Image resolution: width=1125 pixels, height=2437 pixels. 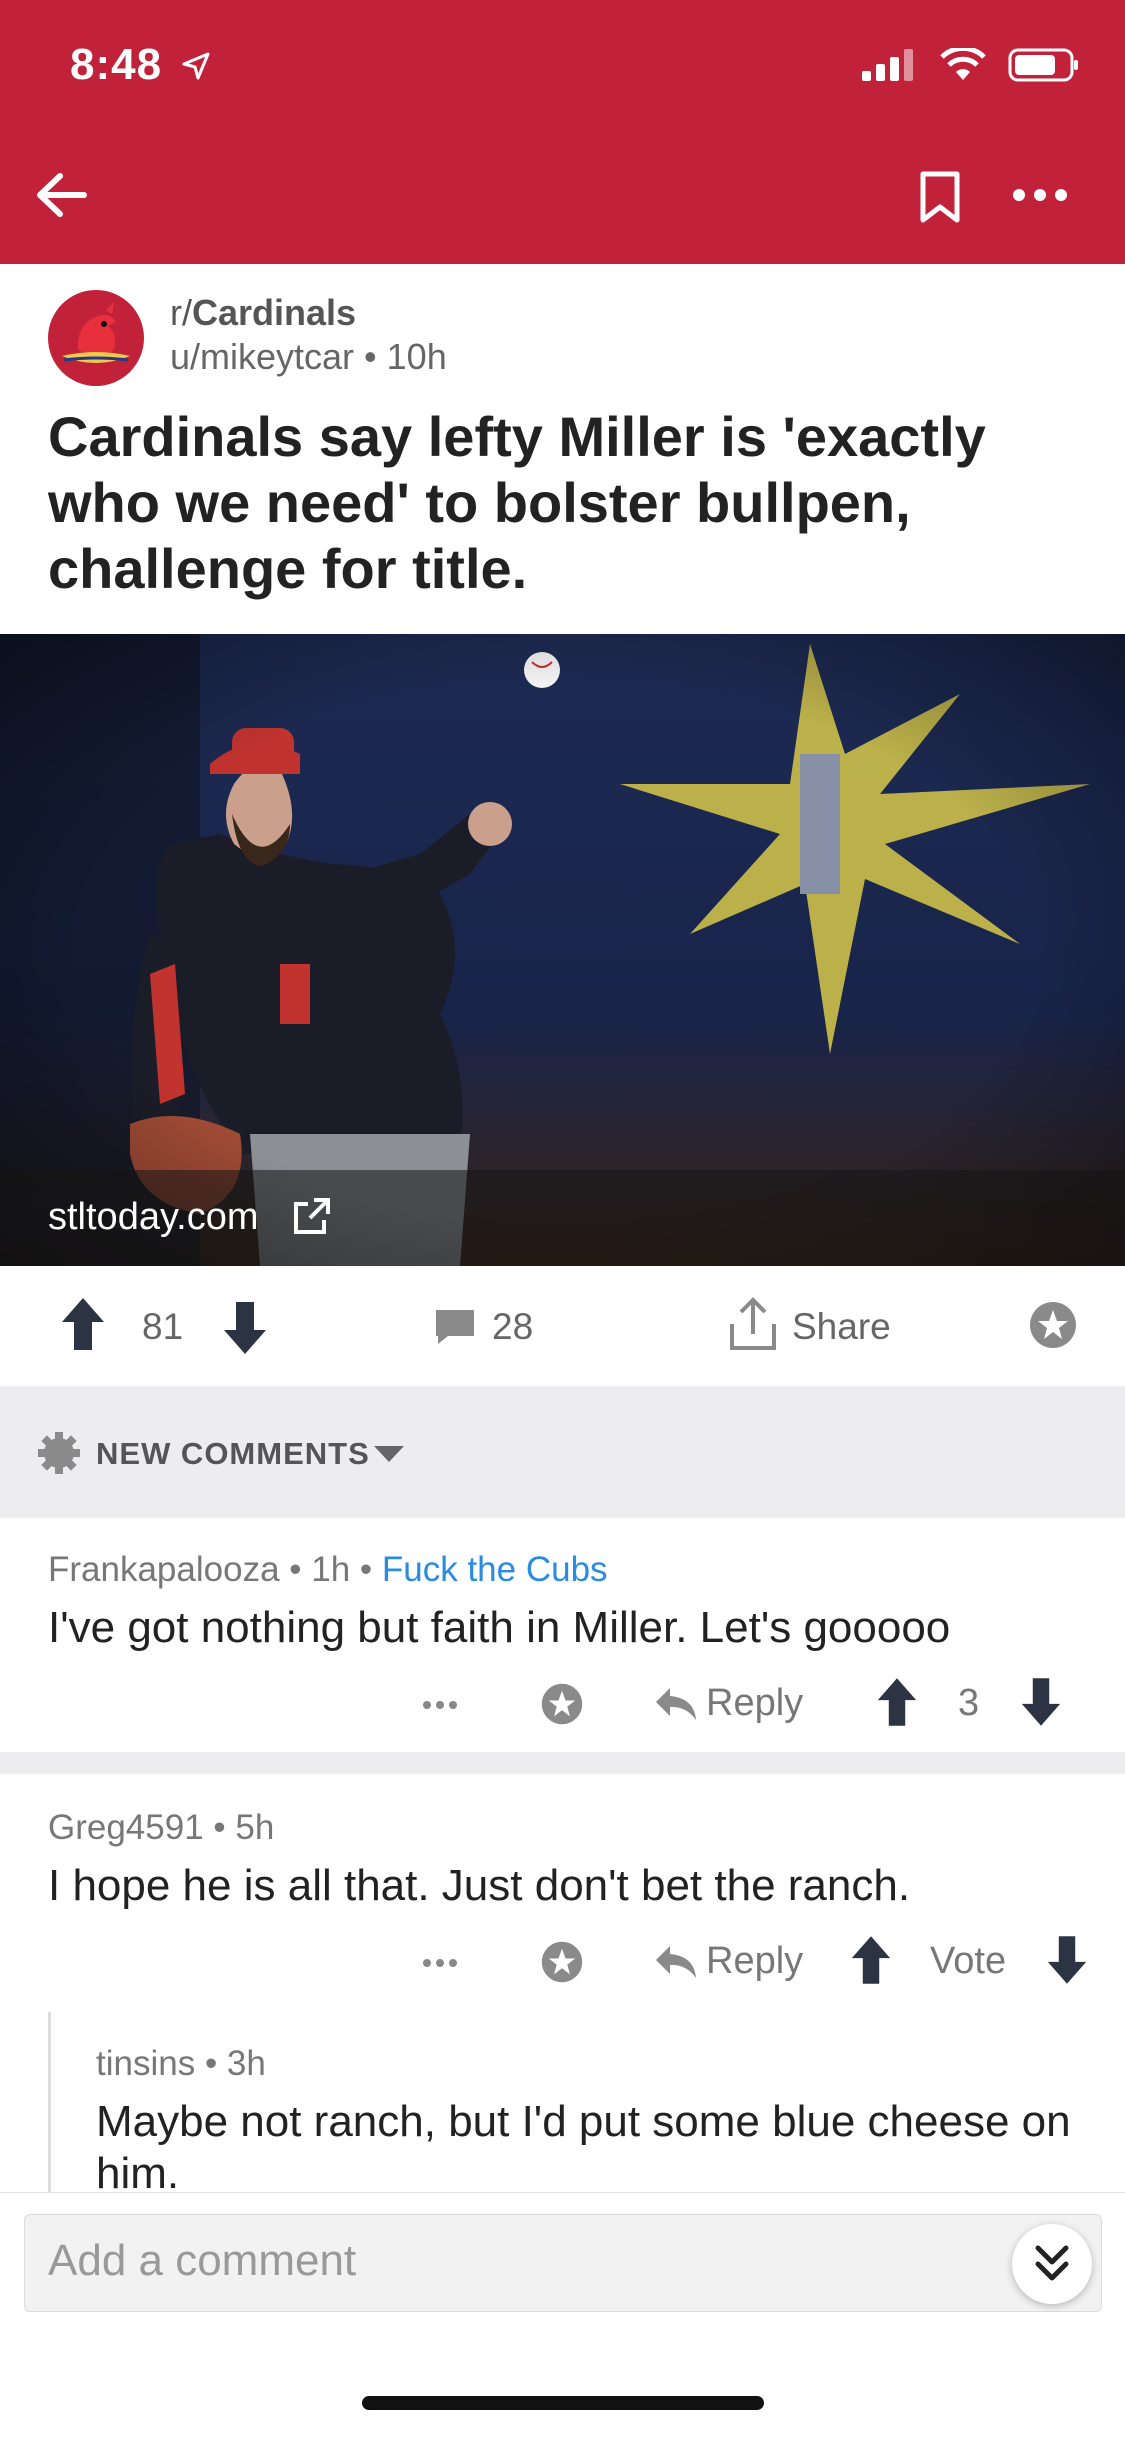 What do you see at coordinates (262, 356) in the screenshot?
I see `post-author: u/mikeytcar` at bounding box center [262, 356].